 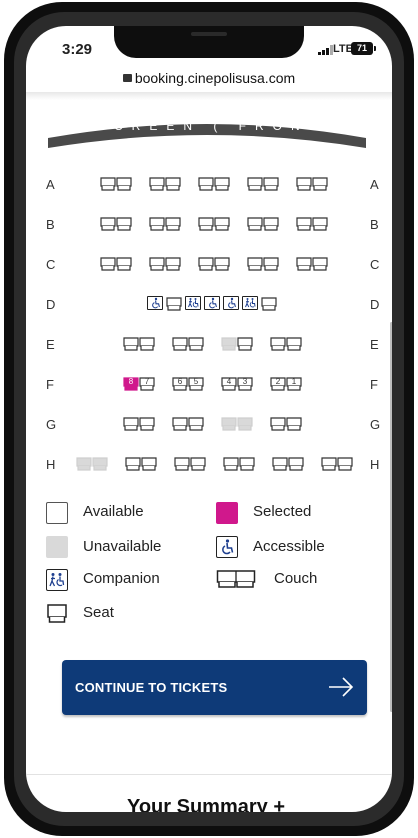 What do you see at coordinates (131, 384) in the screenshot?
I see `seat-selected: 8` at bounding box center [131, 384].